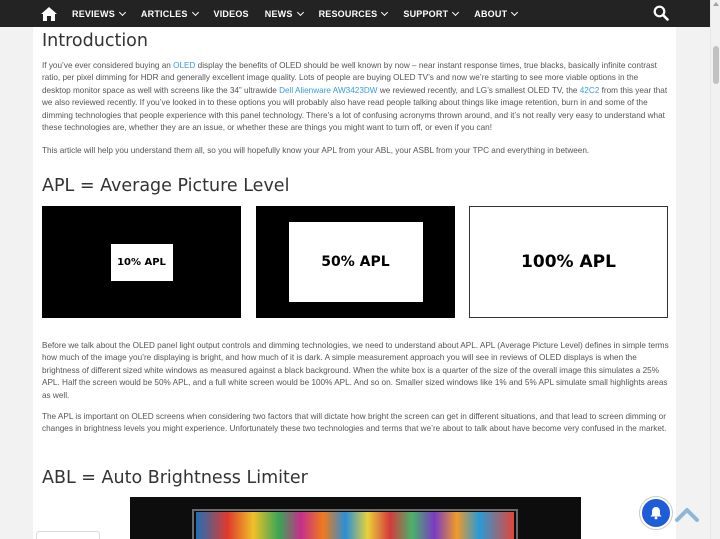 Image resolution: width=720 pixels, height=539 pixels. What do you see at coordinates (661, 13) in the screenshot?
I see `search-icon` at bounding box center [661, 13].